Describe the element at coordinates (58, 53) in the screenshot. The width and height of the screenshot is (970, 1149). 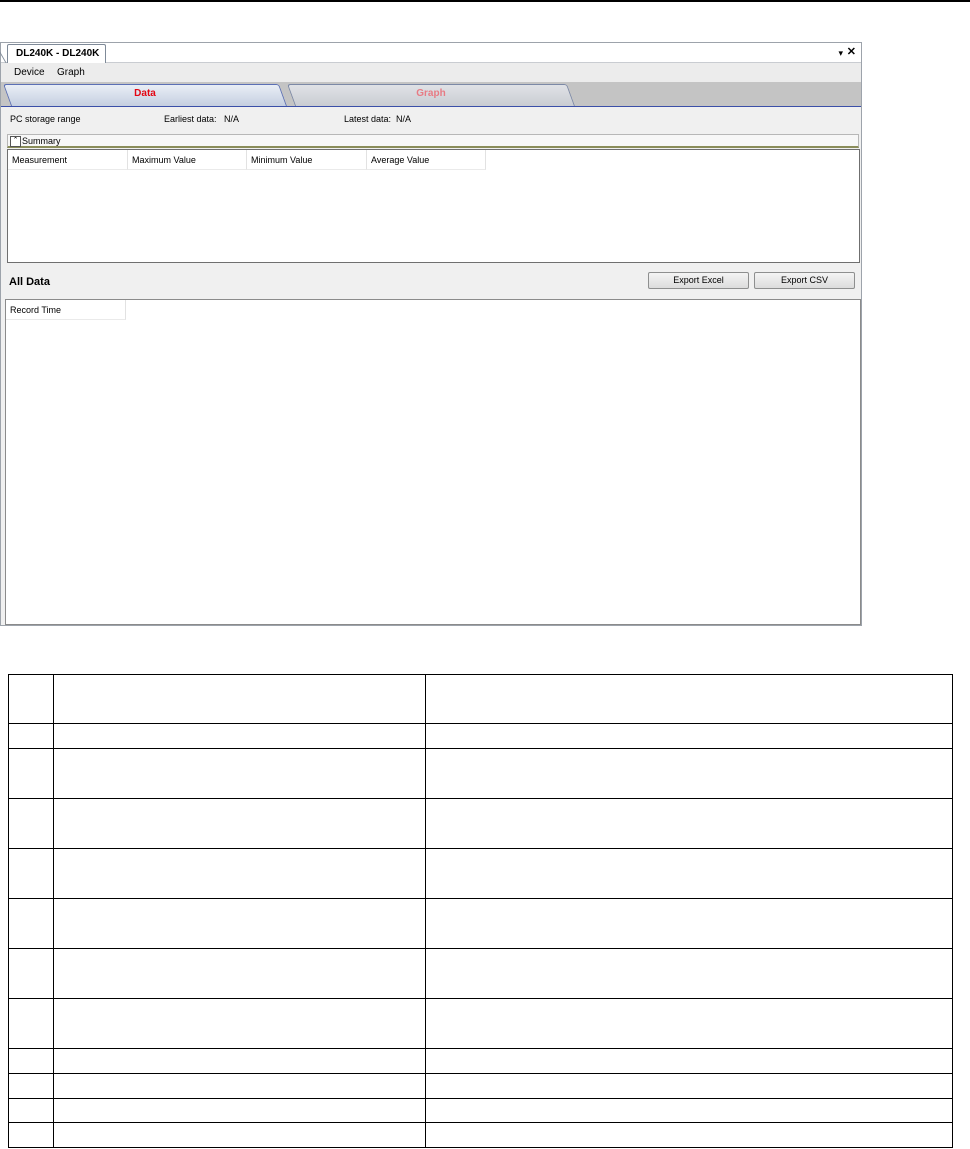
I see `document-tab-title: DL240K - DL240K` at that location.